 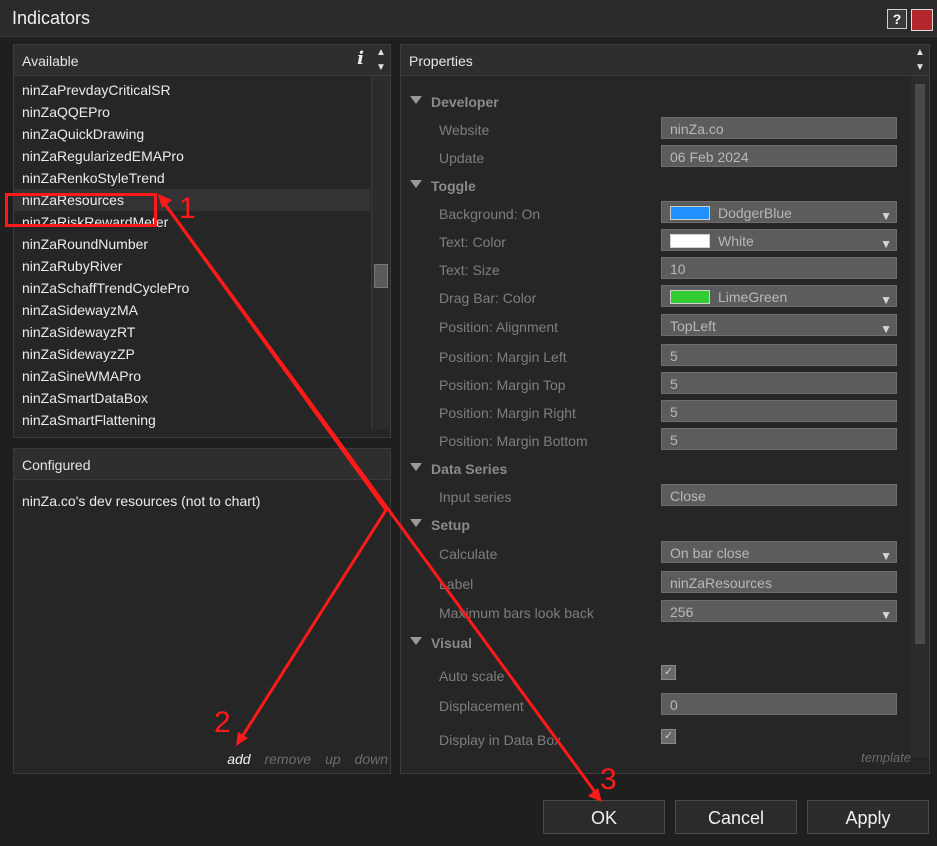 What do you see at coordinates (222, 722) in the screenshot?
I see `step-number-2: 2` at bounding box center [222, 722].